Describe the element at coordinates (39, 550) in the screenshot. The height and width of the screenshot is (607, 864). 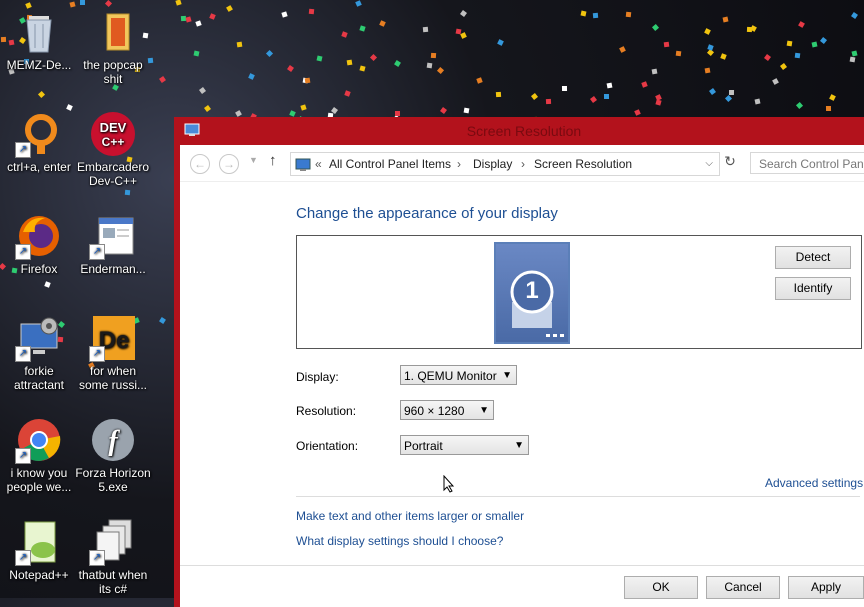
I see `desktop-icon-notepadpp: ↗ Notepad++` at that location.